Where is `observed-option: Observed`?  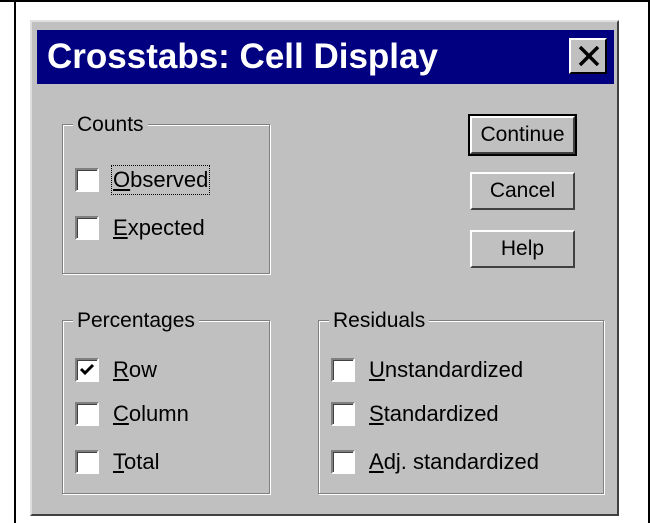 observed-option: Observed is located at coordinates (143, 180).